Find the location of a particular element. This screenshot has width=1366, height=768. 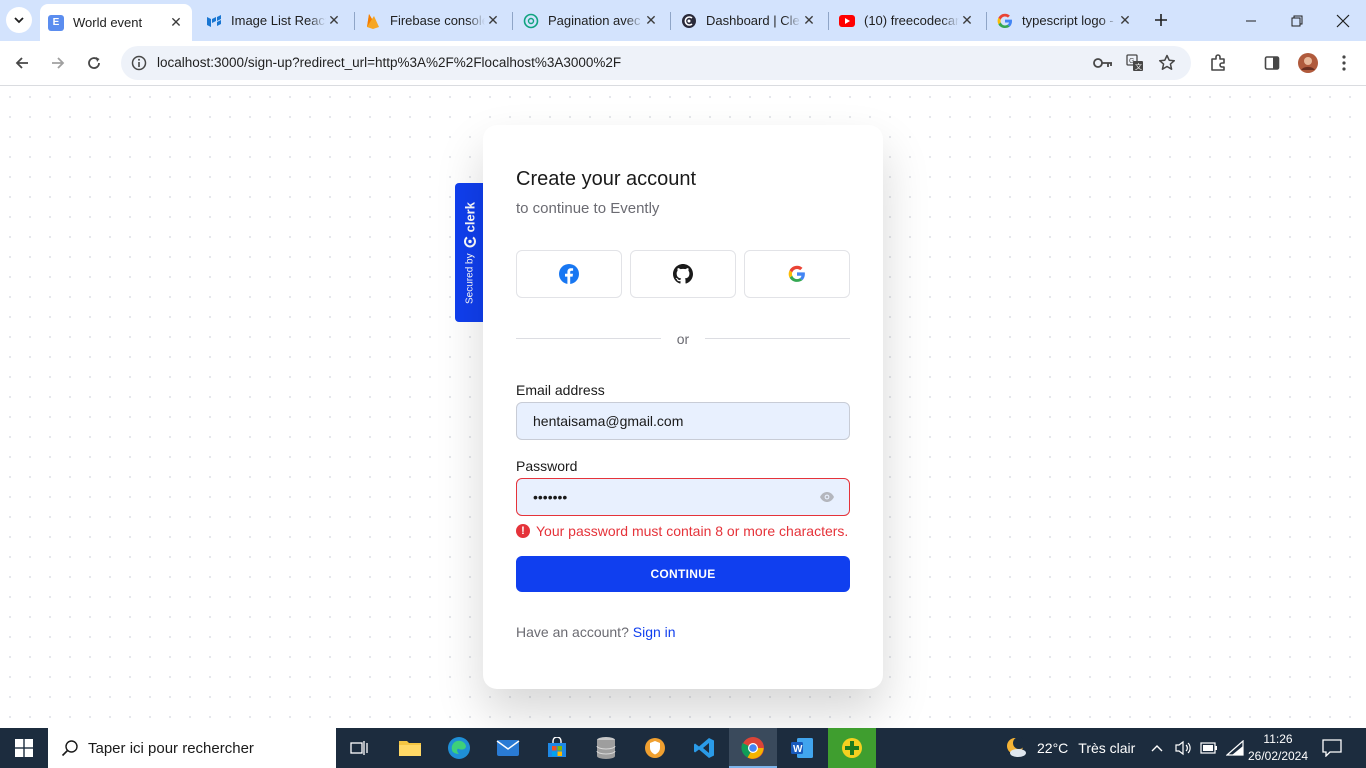

store-app is located at coordinates (557, 748).